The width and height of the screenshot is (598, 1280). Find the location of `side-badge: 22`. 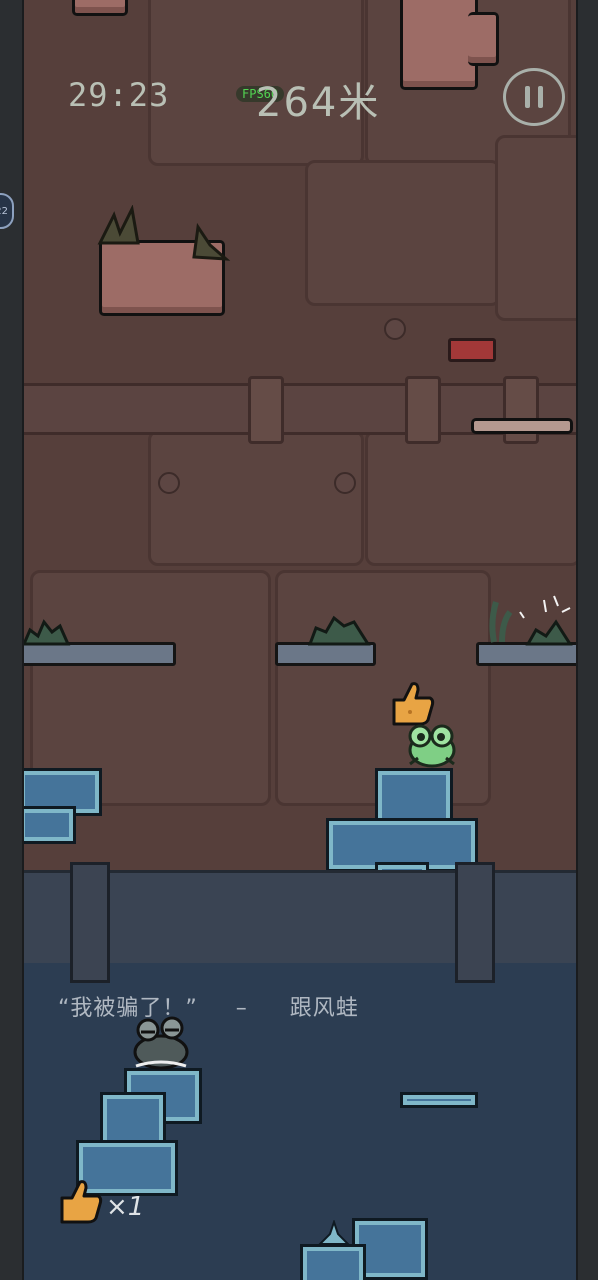

side-badge: 22 is located at coordinates (7, 211).